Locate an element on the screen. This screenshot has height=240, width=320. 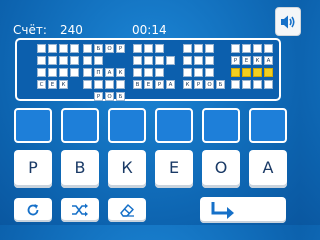
speaker-icon is located at coordinates (288, 21).